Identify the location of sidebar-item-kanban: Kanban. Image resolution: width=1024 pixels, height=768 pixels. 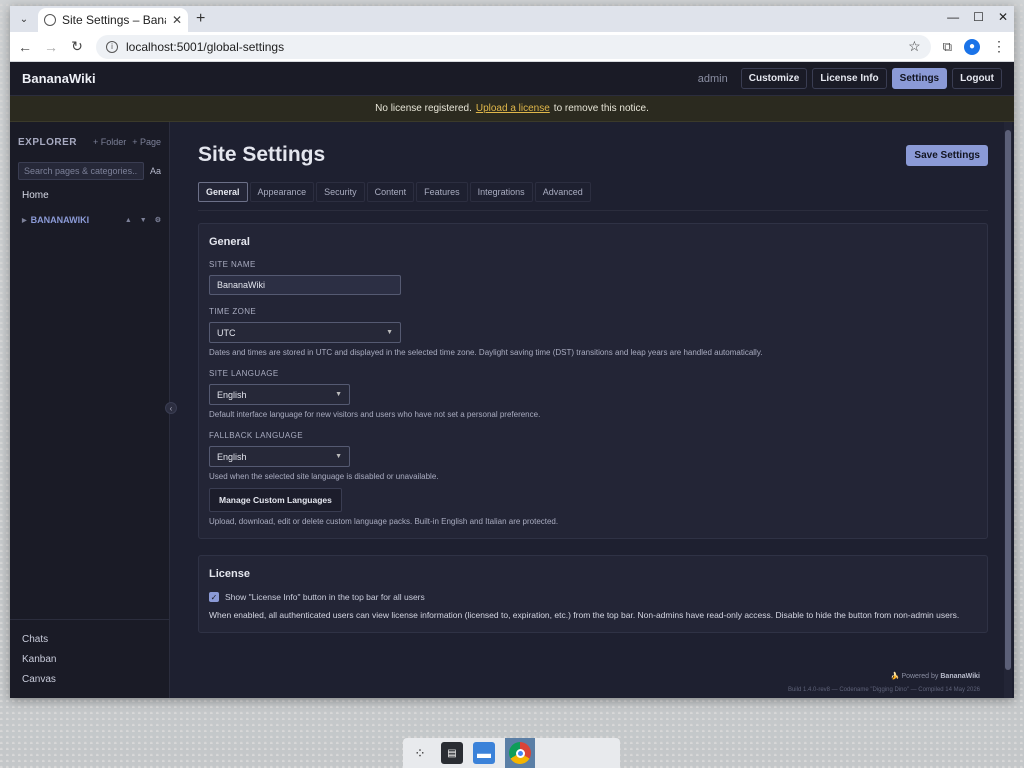
(89, 660).